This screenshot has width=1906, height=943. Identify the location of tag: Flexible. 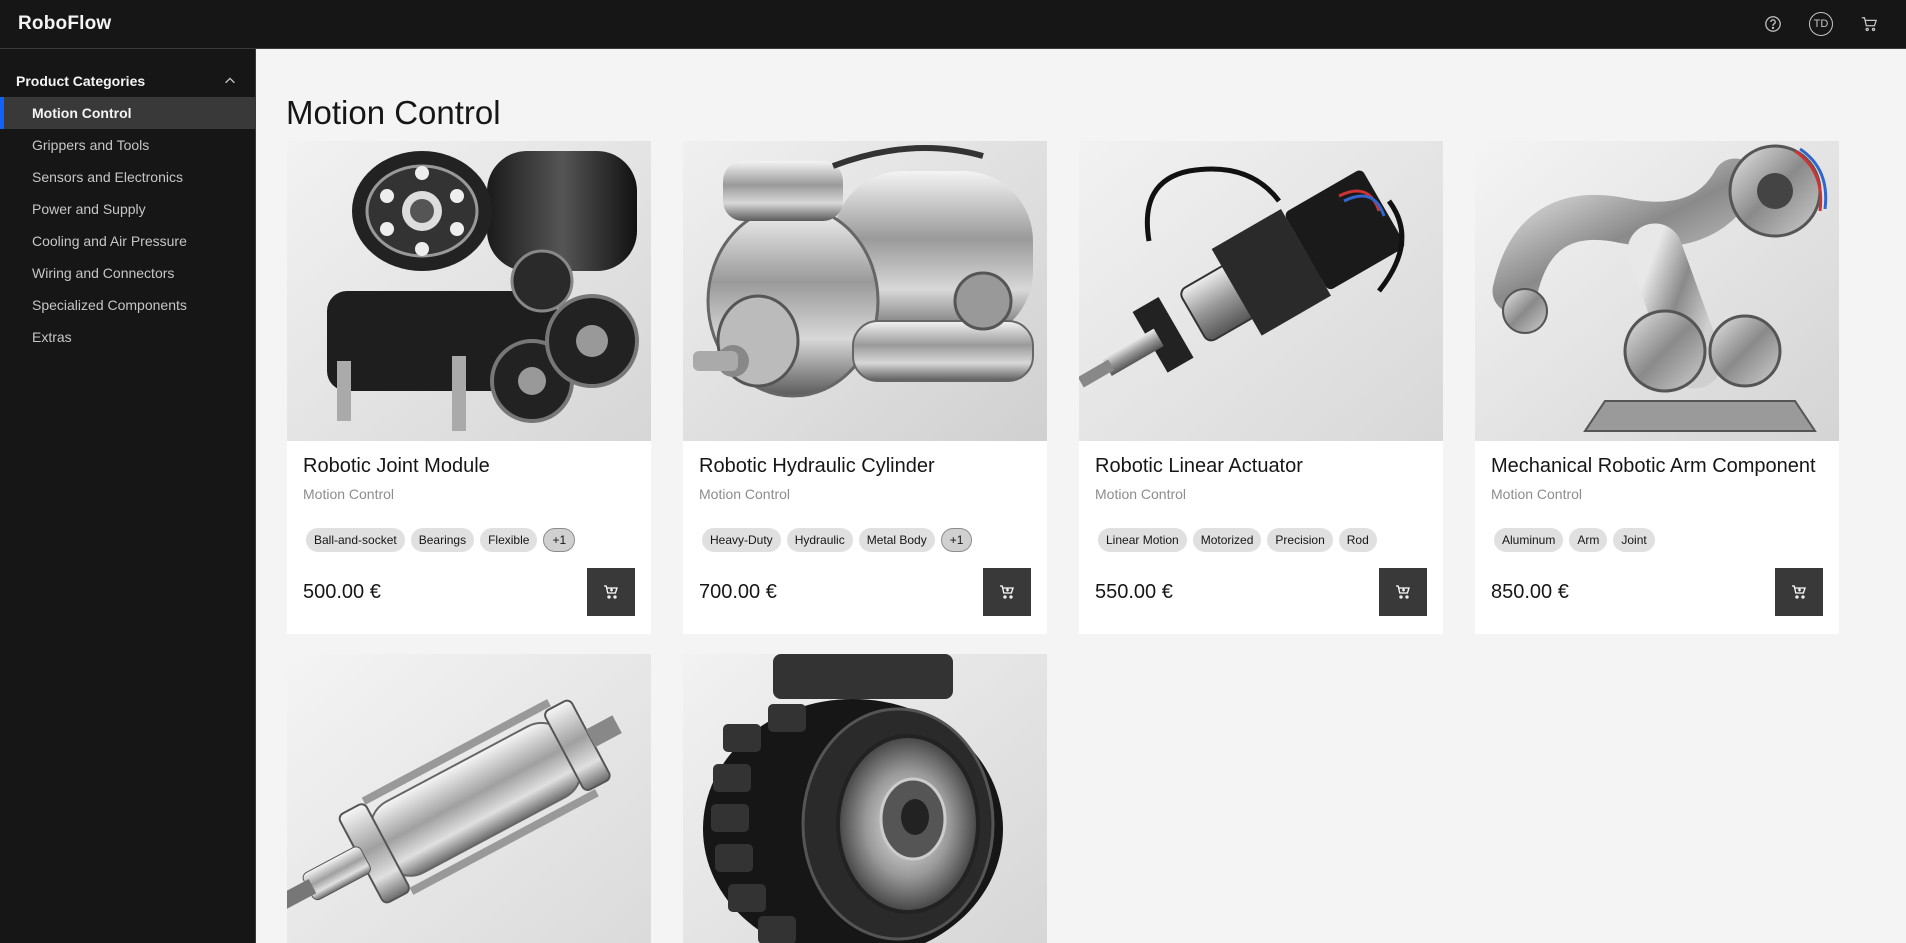
(509, 540).